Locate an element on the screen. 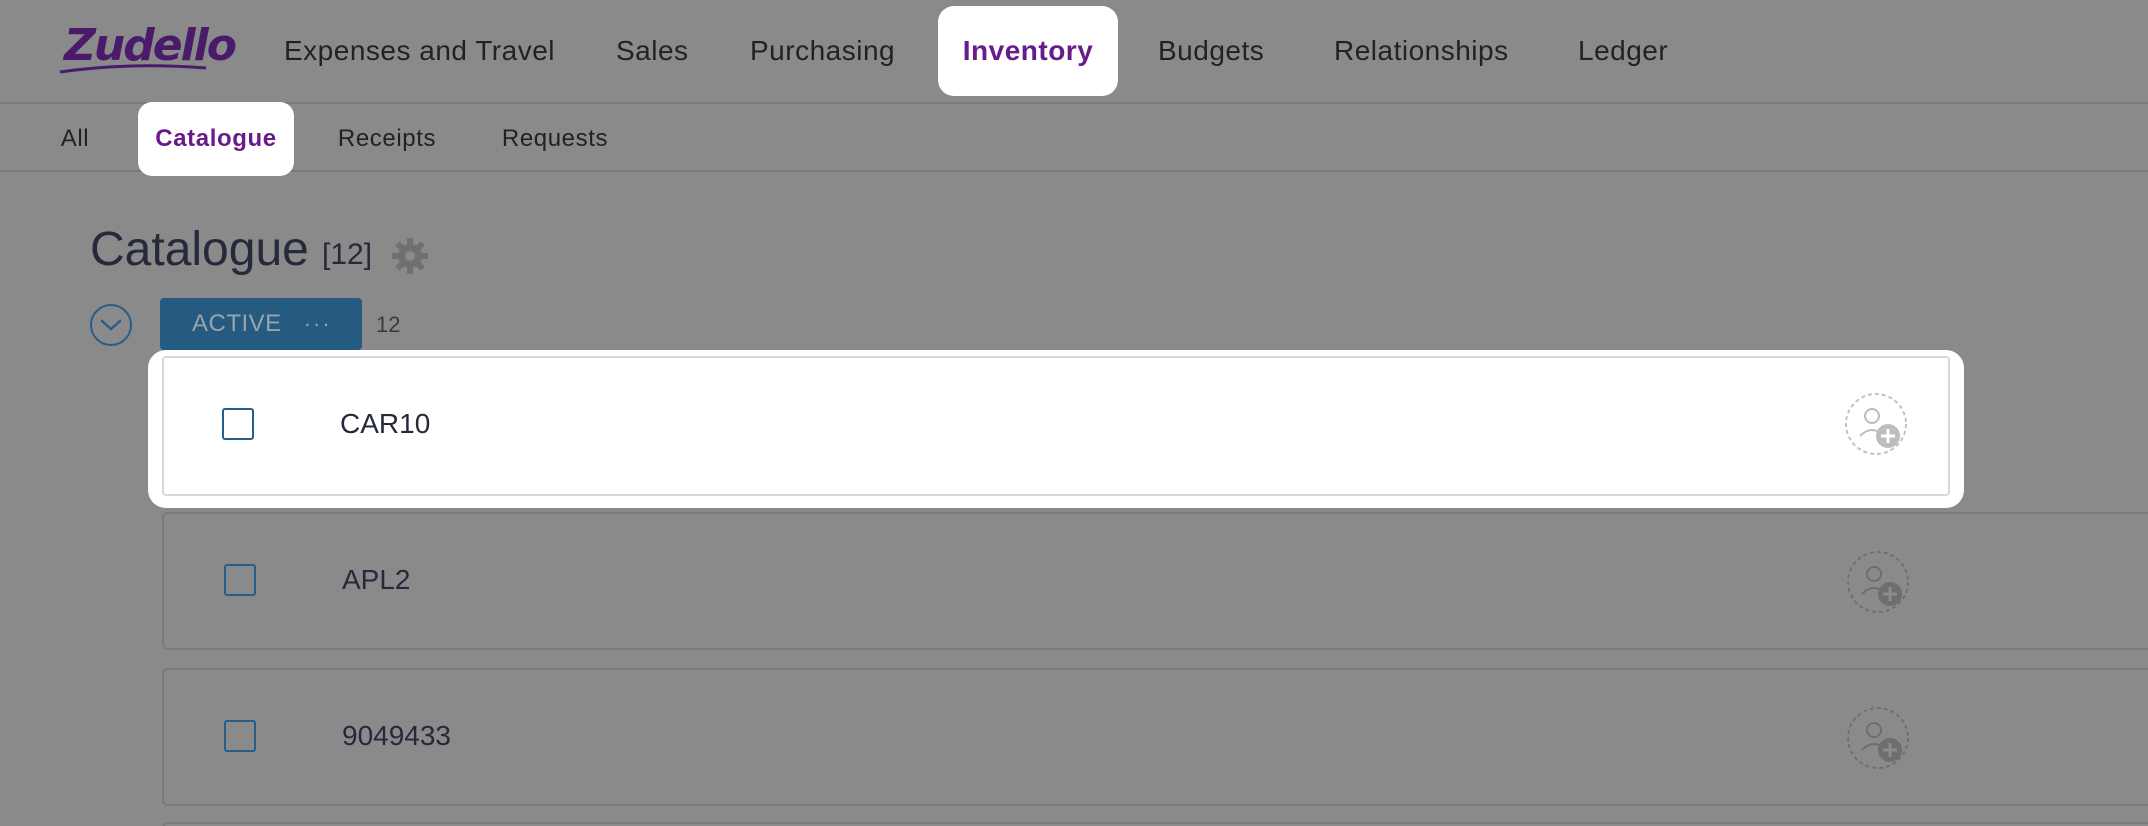  collapse-group-button is located at coordinates (111, 325).